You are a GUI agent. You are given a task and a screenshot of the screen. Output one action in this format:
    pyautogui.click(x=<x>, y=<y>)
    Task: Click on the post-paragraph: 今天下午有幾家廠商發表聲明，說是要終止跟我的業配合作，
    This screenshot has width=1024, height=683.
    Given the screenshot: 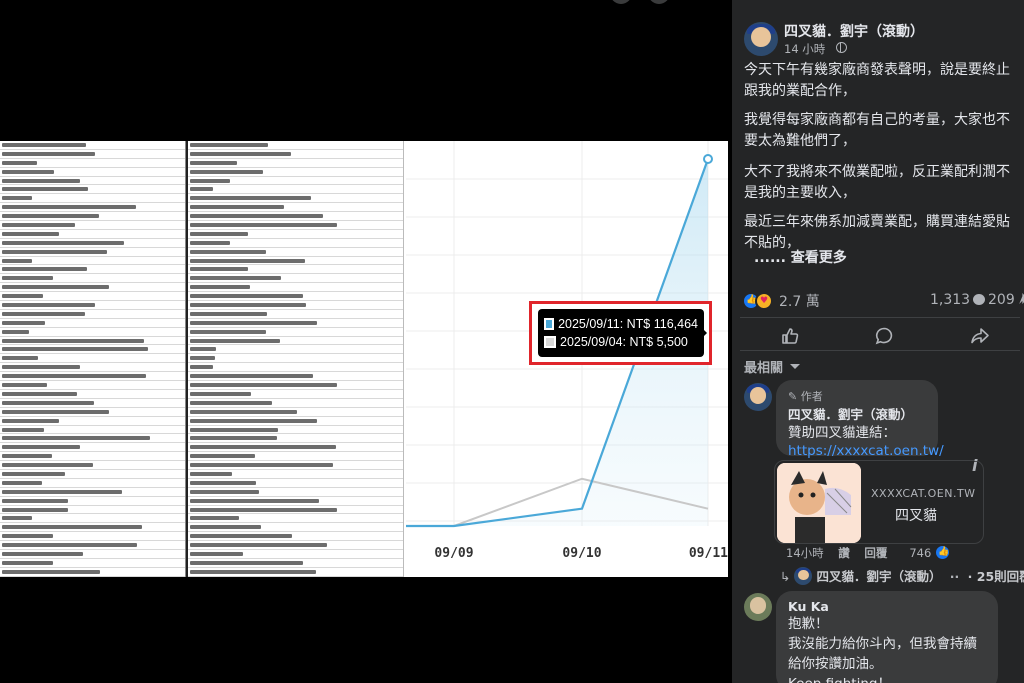 What is the action you would take?
    pyautogui.click(x=877, y=80)
    